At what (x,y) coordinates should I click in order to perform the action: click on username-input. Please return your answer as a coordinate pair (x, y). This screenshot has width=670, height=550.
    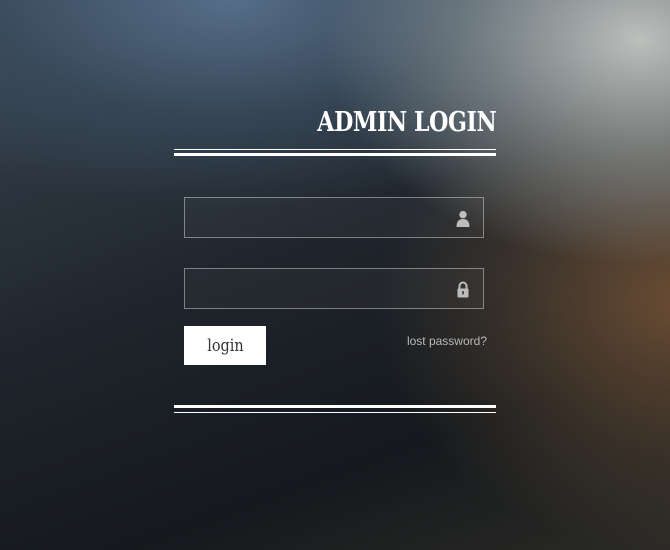
    Looking at the image, I should click on (334, 217).